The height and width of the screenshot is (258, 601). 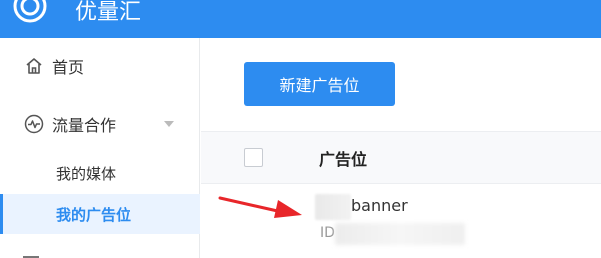 I want to click on sidebar-item-home-label: 首页, so click(x=68, y=67).